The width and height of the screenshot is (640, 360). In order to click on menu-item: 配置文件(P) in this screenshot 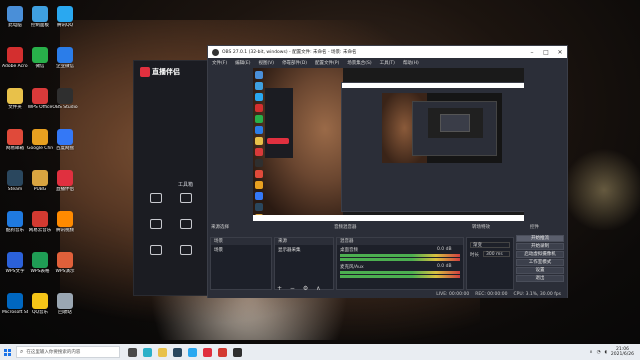, I will do `click(327, 63)`.